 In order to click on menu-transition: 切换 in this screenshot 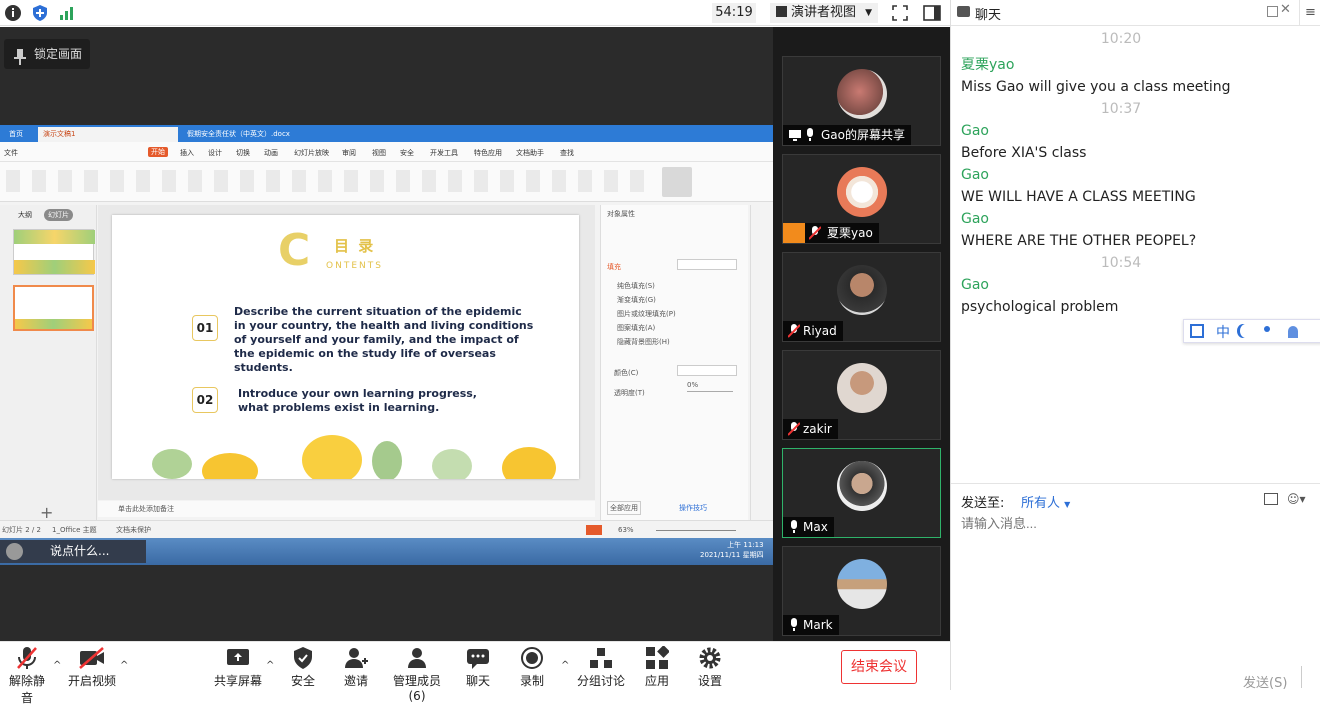, I will do `click(243, 153)`.